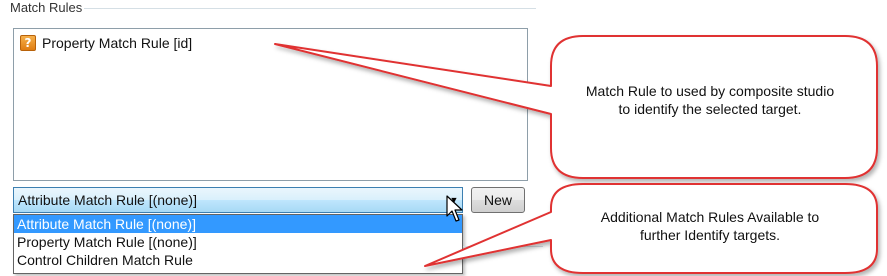  What do you see at coordinates (710, 217) in the screenshot?
I see `callout-2-line-1: Additional Match Rules Available to` at bounding box center [710, 217].